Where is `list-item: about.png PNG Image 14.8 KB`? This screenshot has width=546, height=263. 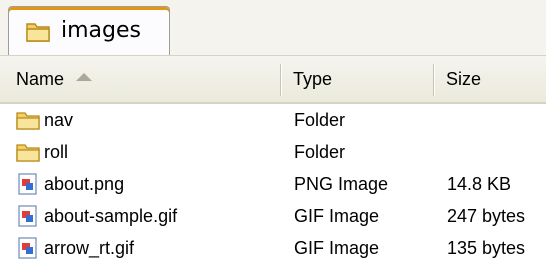 list-item: about.png PNG Image 14.8 KB is located at coordinates (273, 184).